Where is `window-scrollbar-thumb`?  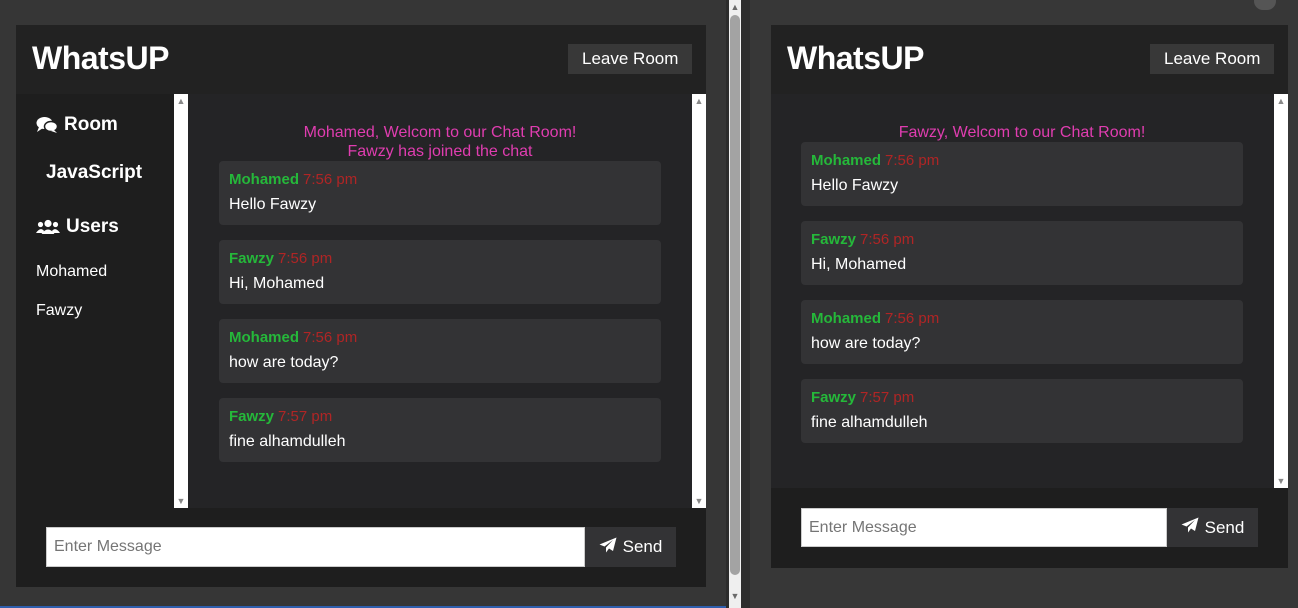 window-scrollbar-thumb is located at coordinates (735, 295).